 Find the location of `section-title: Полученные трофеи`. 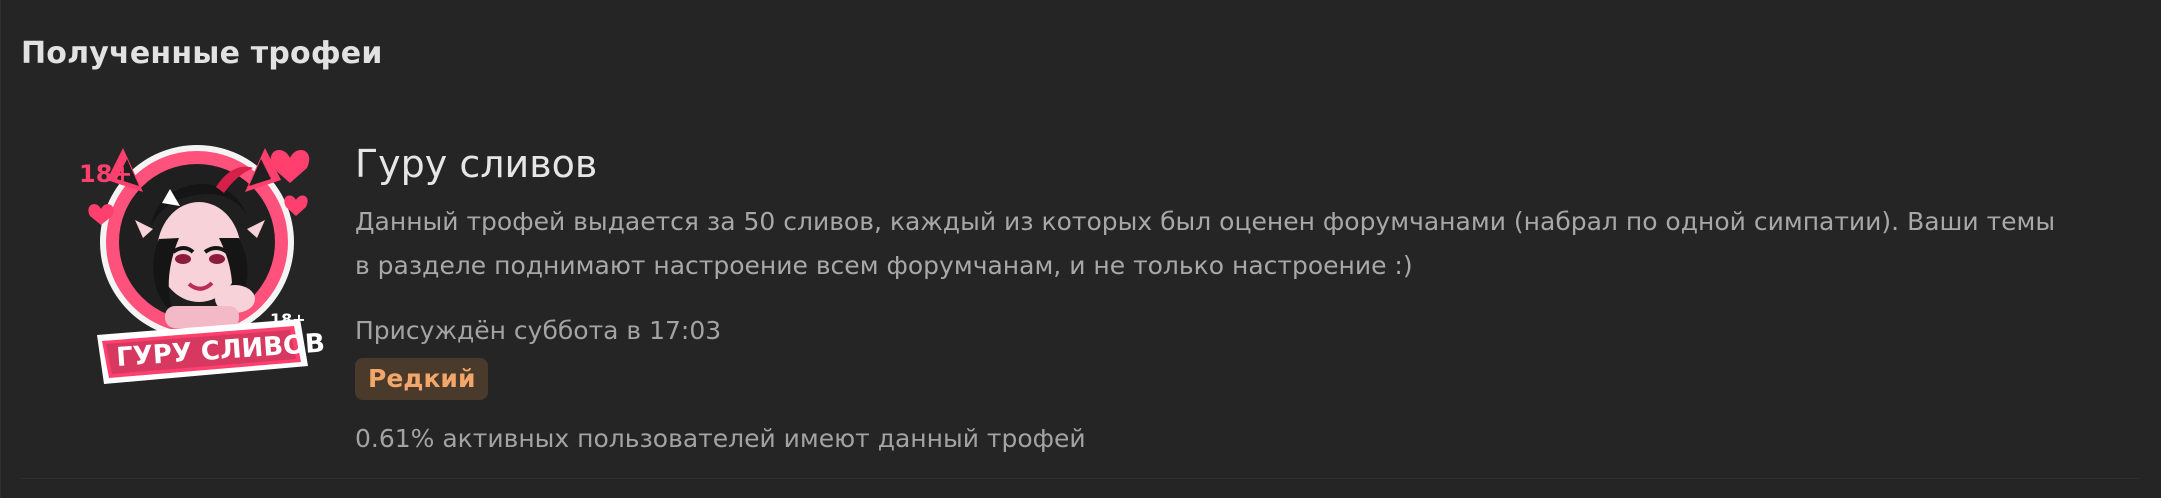

section-title: Полученные трофеи is located at coordinates (202, 53).